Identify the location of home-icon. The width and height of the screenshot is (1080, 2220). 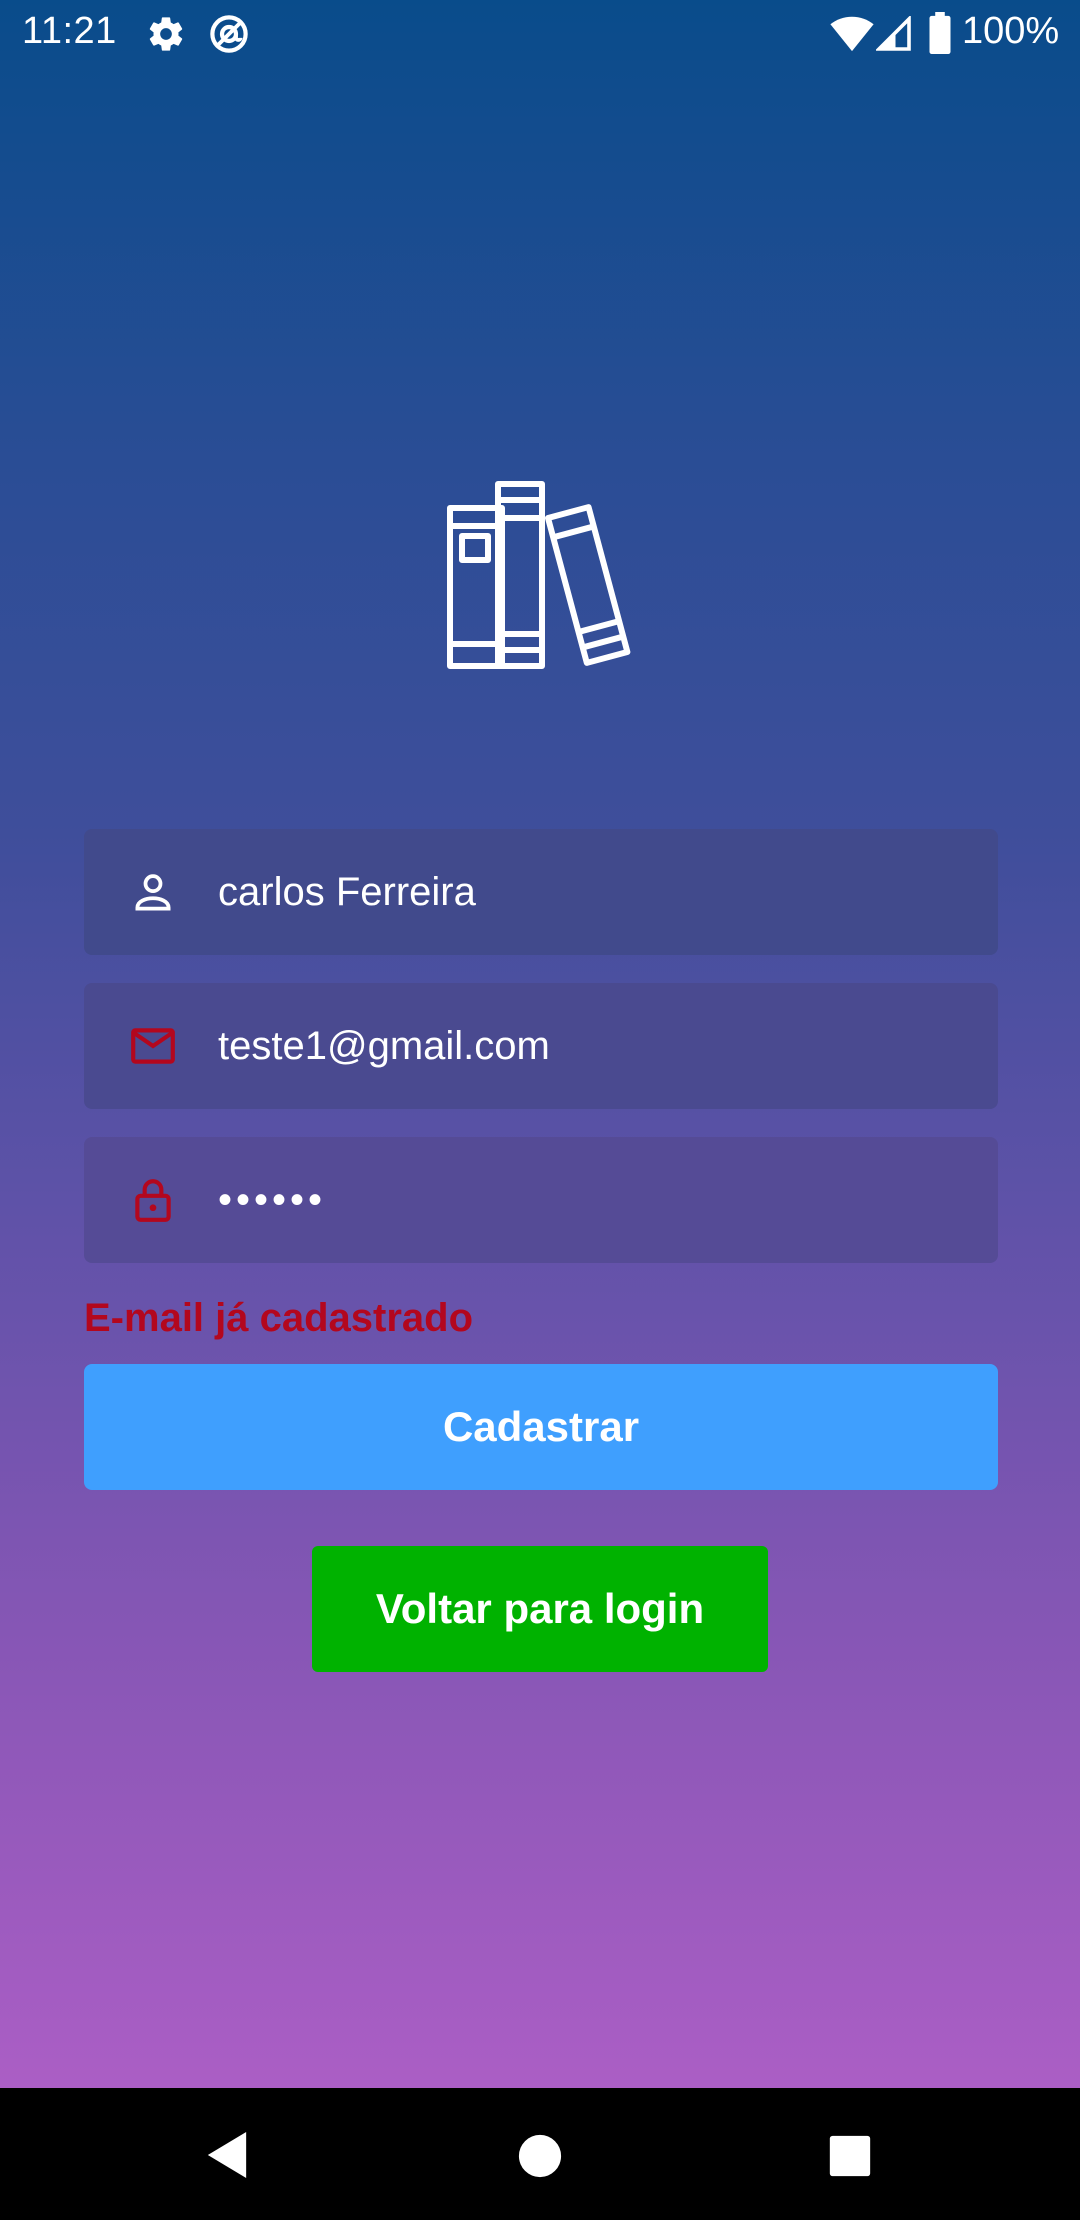
(540, 2156).